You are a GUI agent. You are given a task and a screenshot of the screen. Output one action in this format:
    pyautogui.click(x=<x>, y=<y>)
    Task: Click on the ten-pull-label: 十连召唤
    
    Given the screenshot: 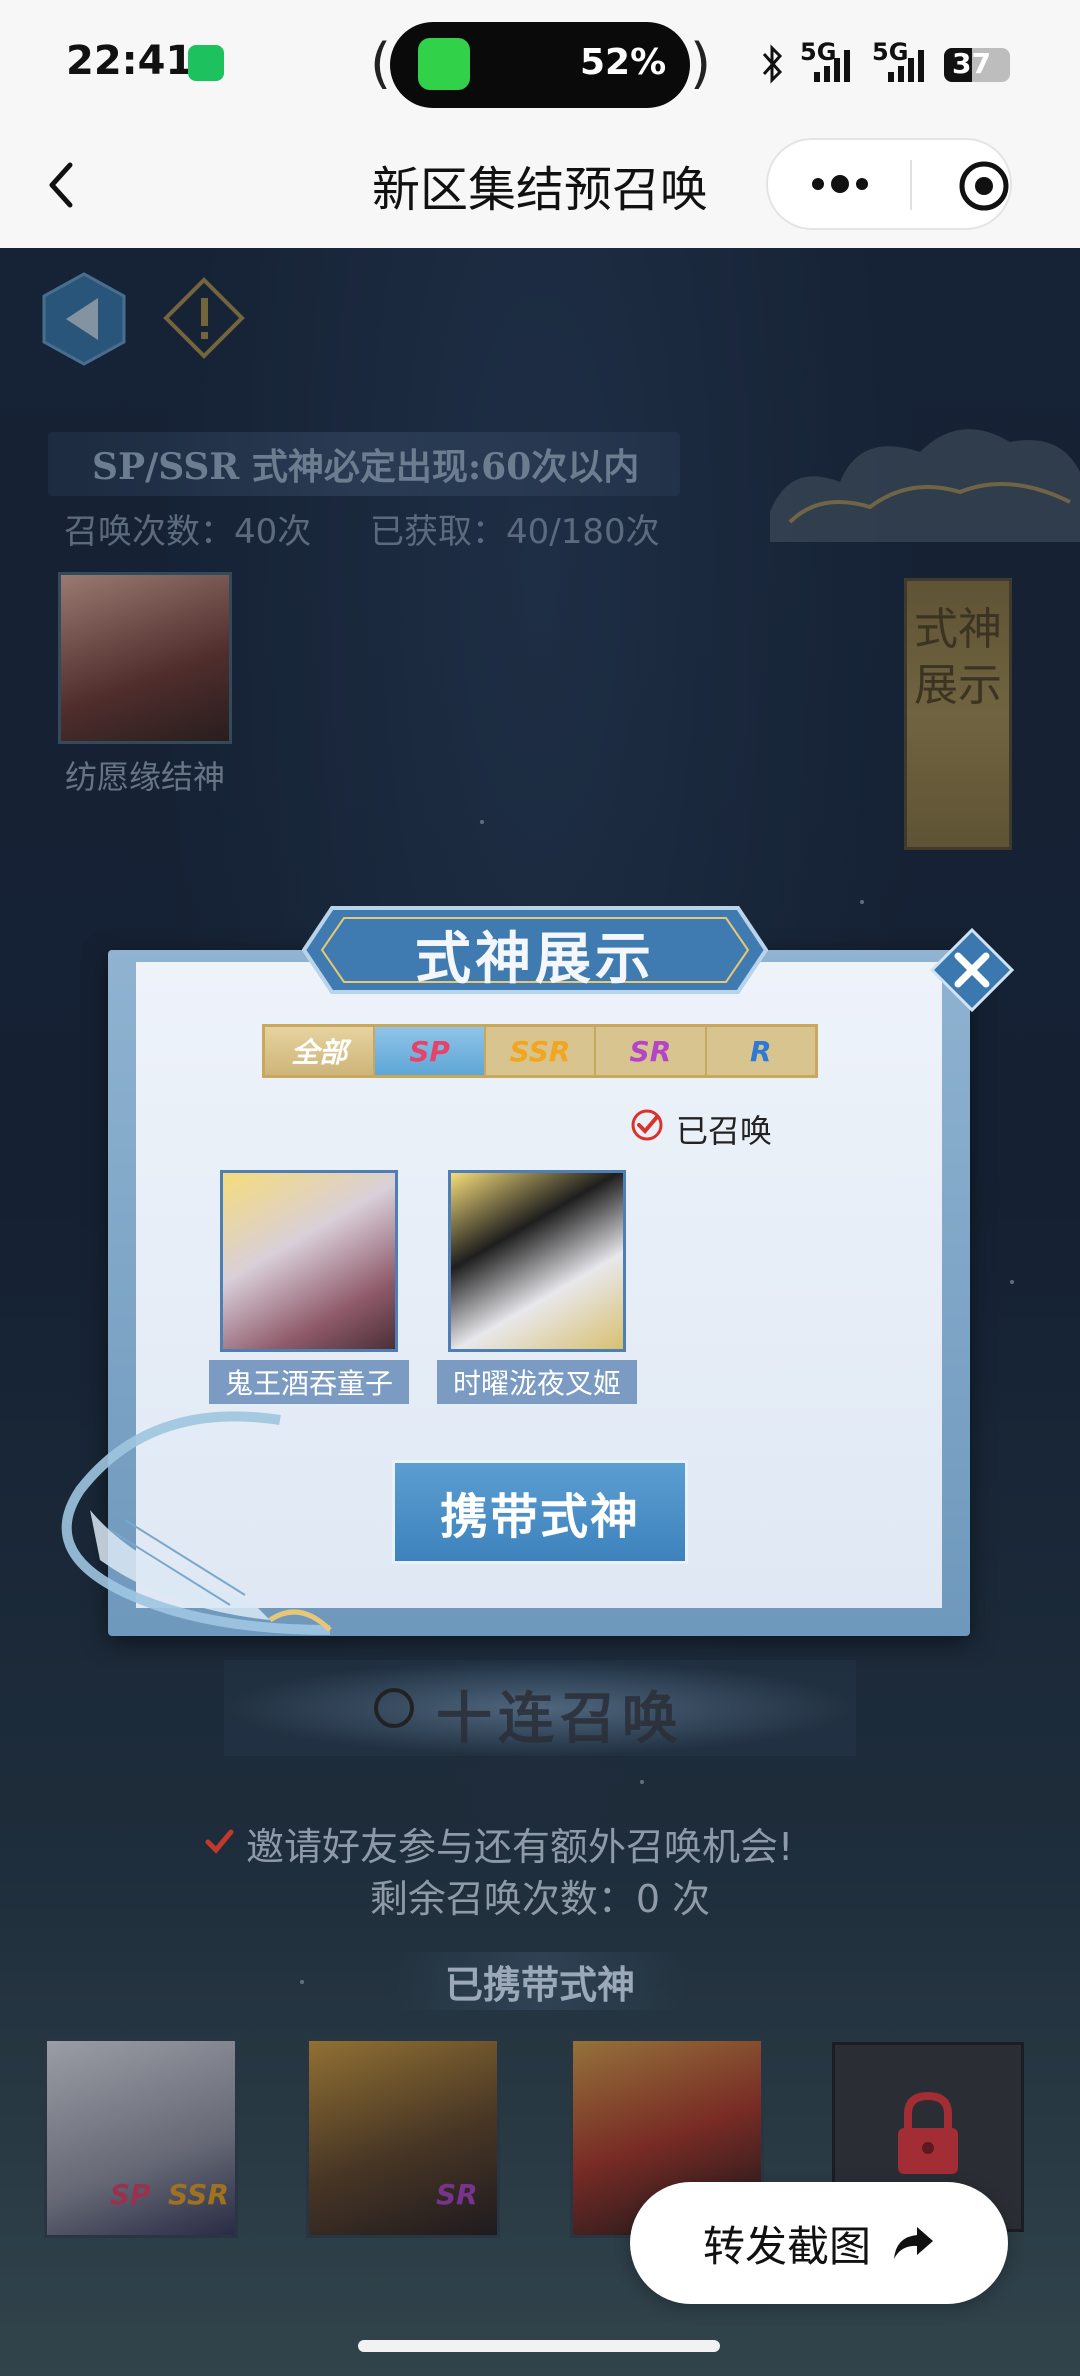 What is the action you would take?
    pyautogui.click(x=560, y=1714)
    